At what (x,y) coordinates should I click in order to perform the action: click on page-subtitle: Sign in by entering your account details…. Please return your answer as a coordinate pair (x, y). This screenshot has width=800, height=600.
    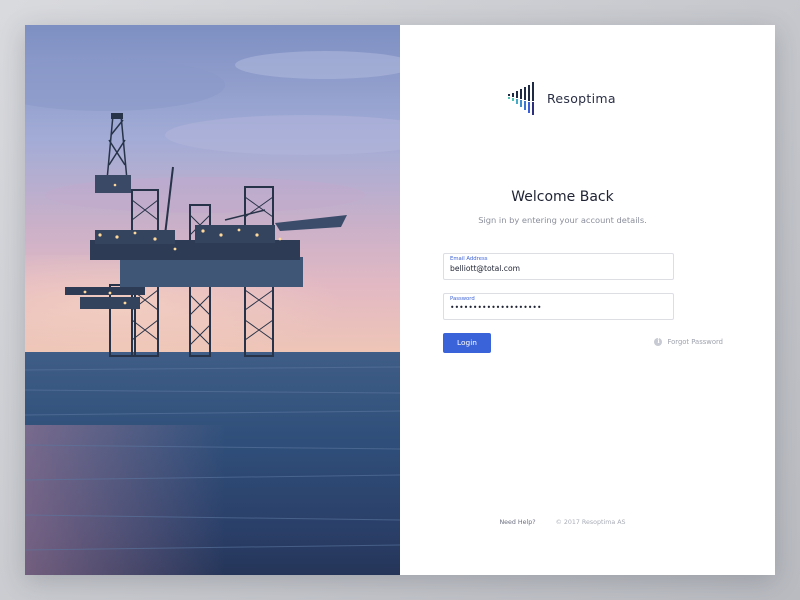
    Looking at the image, I should click on (562, 220).